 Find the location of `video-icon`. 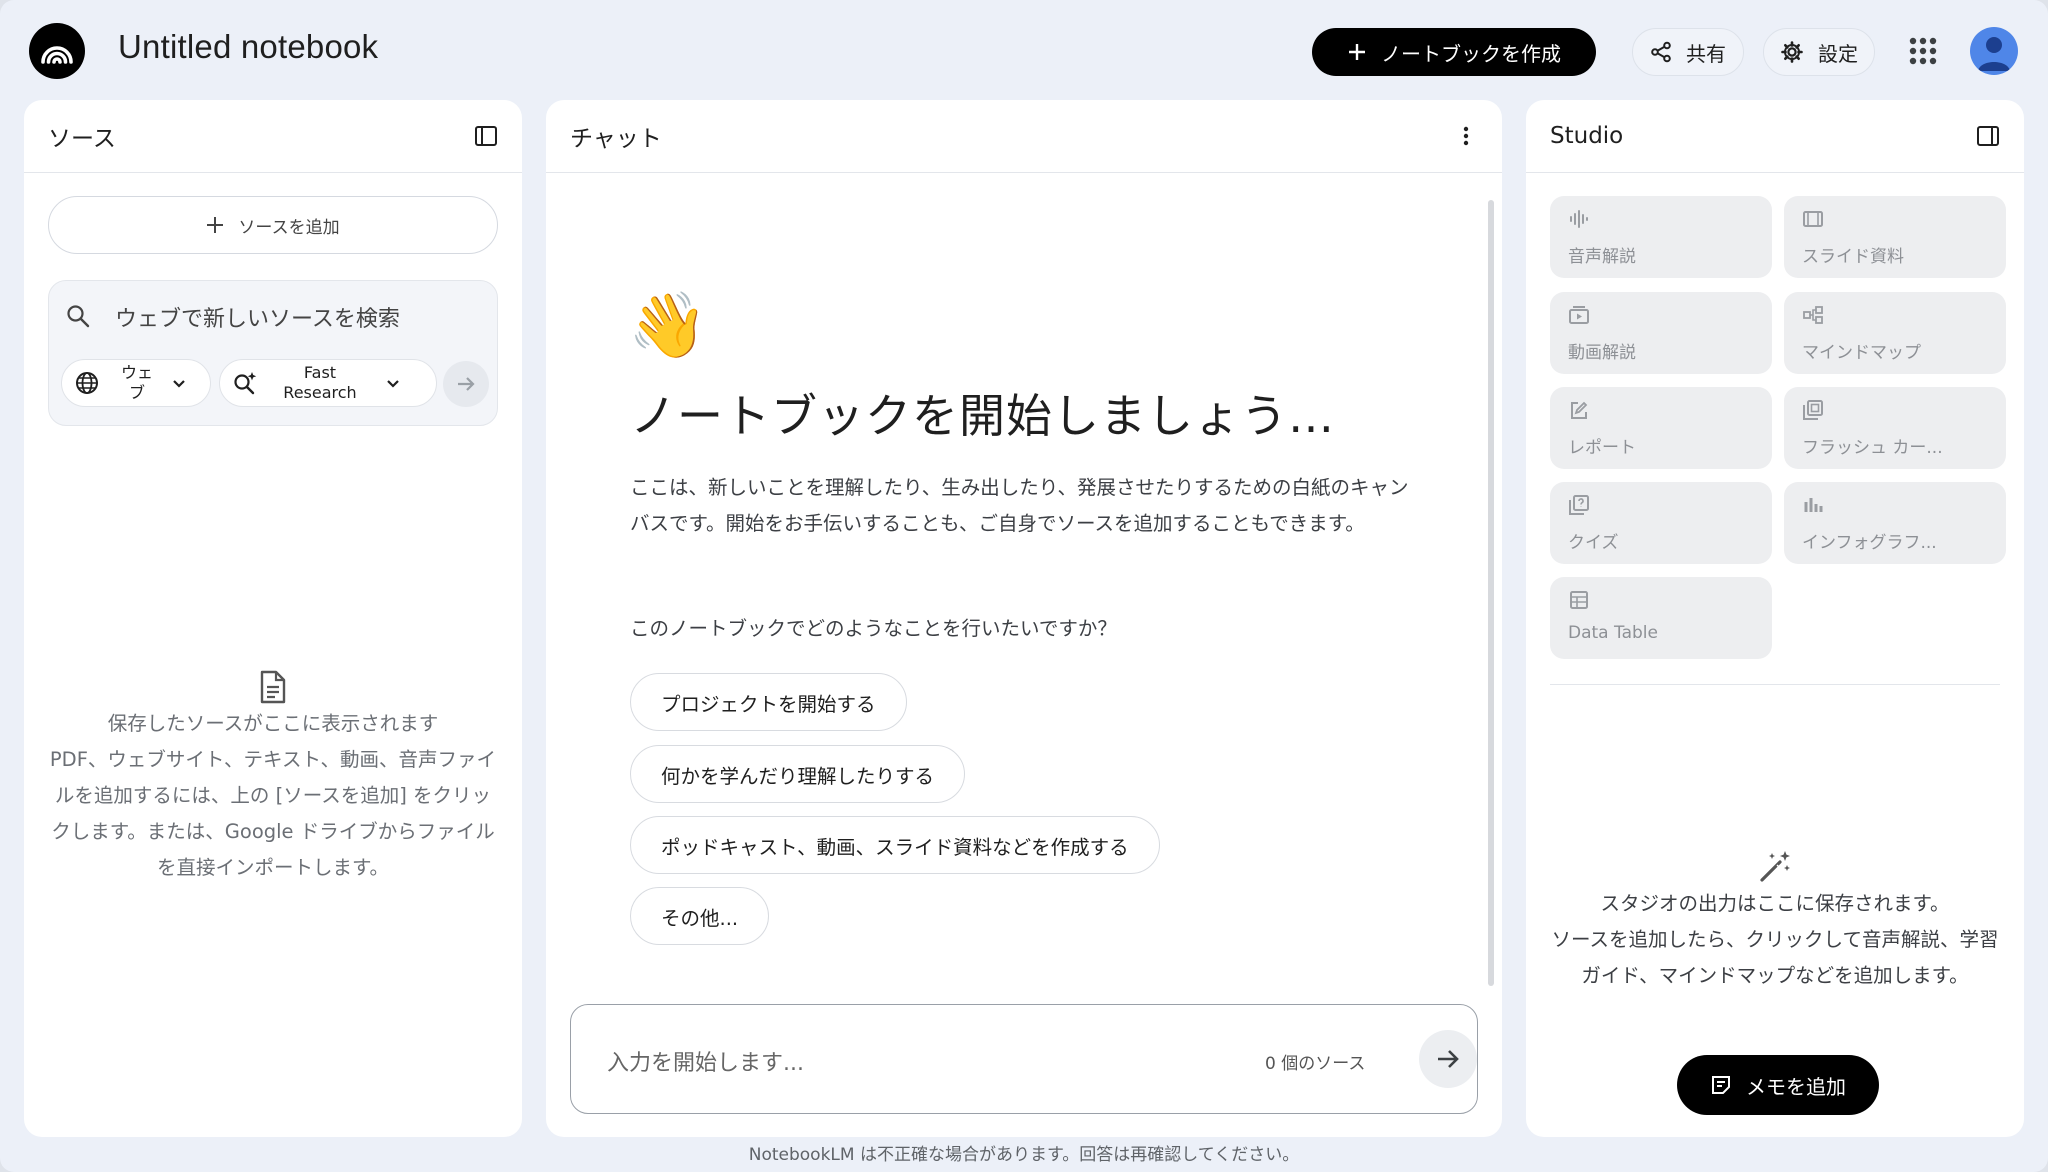

video-icon is located at coordinates (1579, 315).